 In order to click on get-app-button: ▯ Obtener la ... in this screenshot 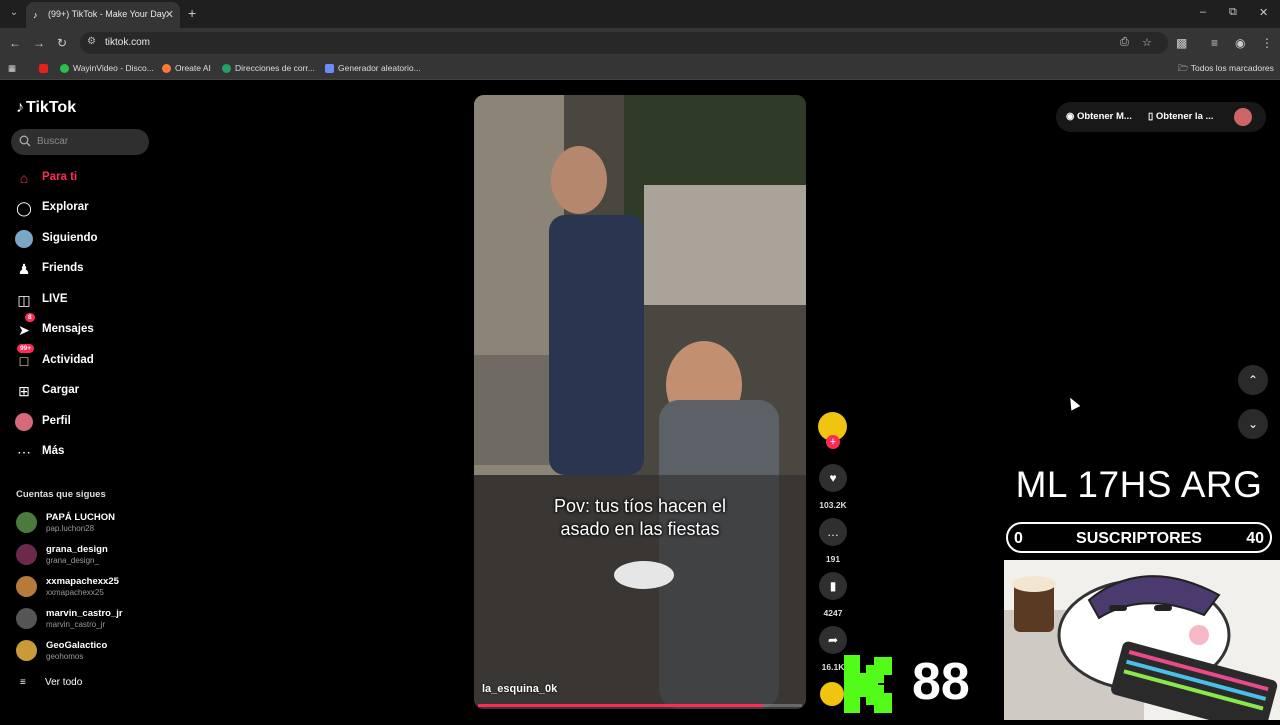, I will do `click(1180, 116)`.